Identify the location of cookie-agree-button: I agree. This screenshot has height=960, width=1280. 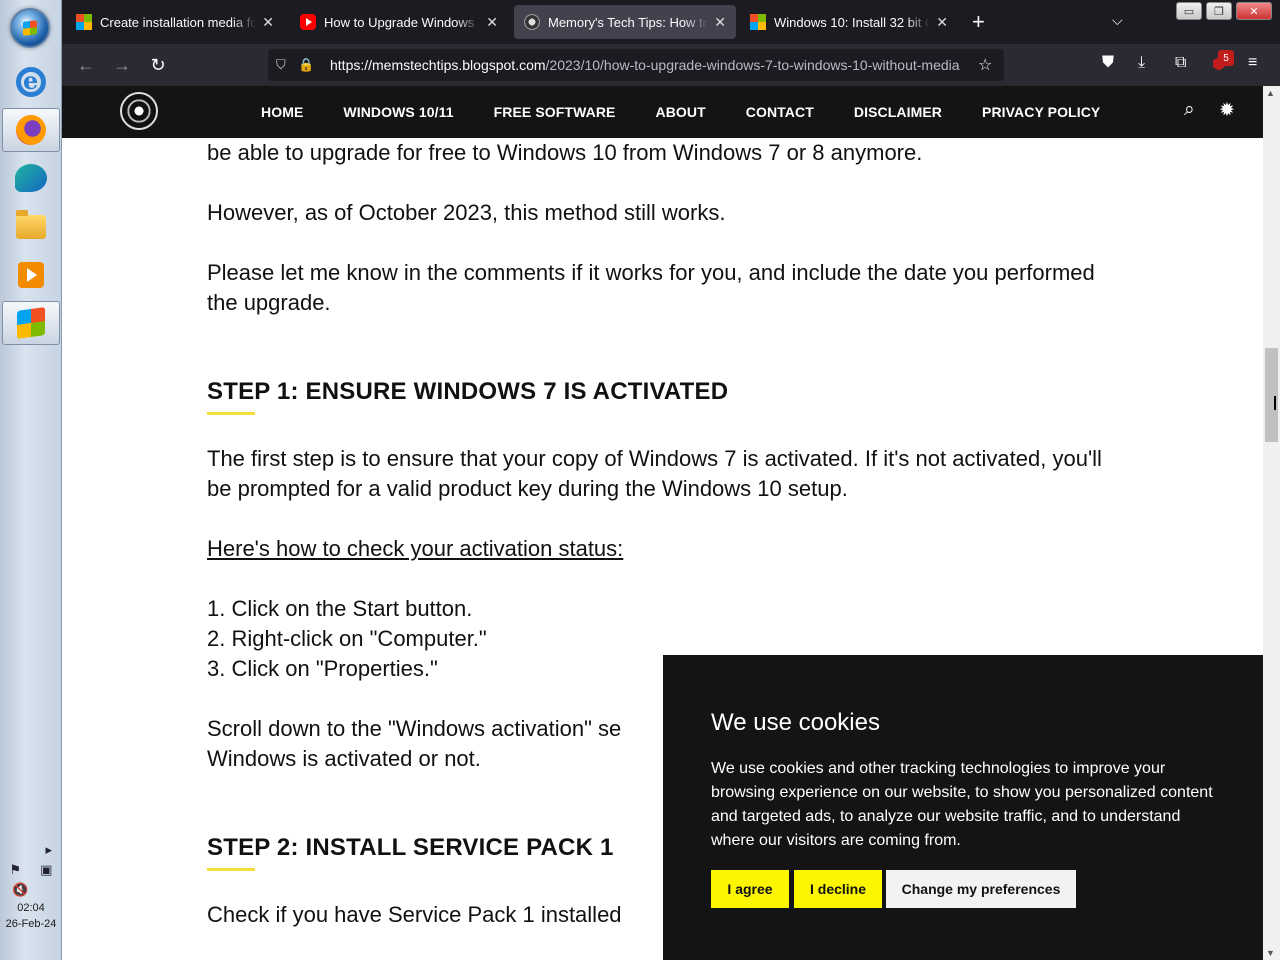
(750, 889).